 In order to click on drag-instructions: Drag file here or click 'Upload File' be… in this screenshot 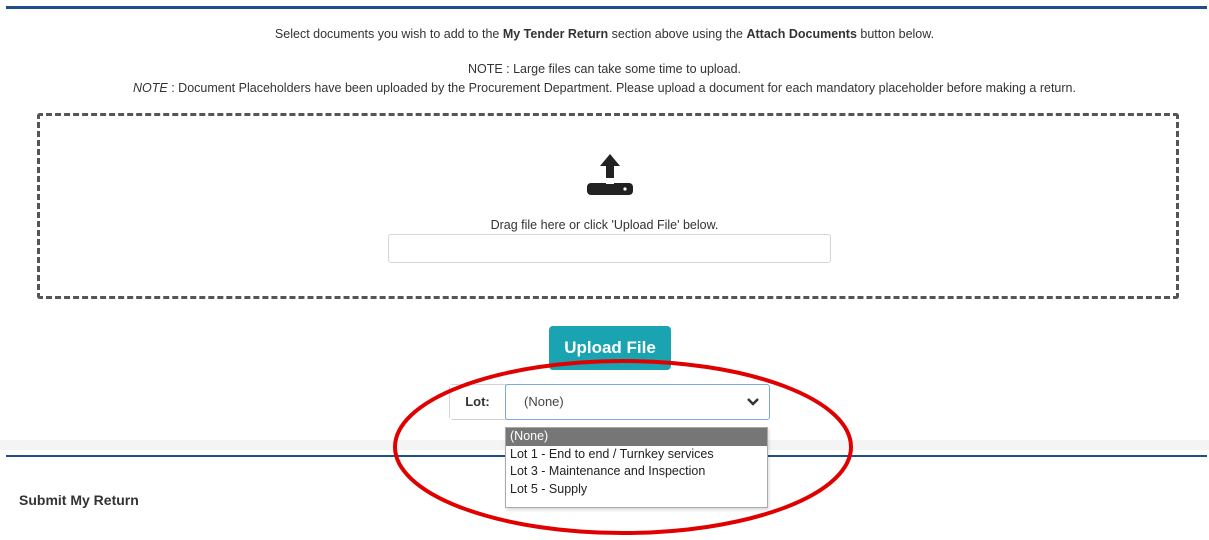, I will do `click(604, 225)`.